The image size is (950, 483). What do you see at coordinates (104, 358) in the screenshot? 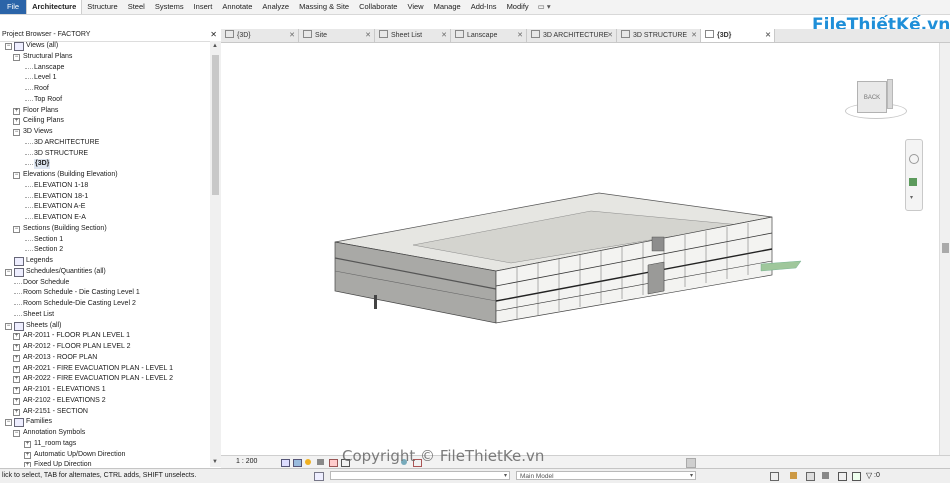
I see `tree-item: + AR-2013 - ROOF PLAN` at bounding box center [104, 358].